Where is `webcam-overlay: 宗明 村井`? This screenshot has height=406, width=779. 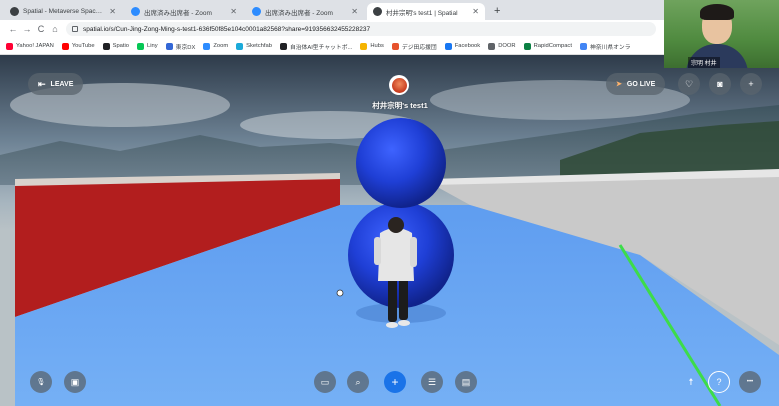 webcam-overlay: 宗明 村井 is located at coordinates (721, 34).